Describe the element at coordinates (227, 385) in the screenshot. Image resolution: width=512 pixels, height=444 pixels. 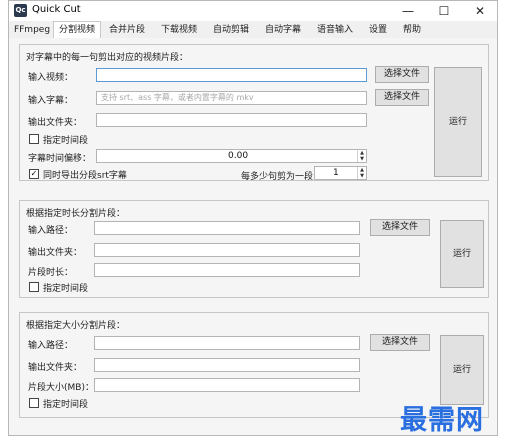
I see `segment-size-field` at that location.